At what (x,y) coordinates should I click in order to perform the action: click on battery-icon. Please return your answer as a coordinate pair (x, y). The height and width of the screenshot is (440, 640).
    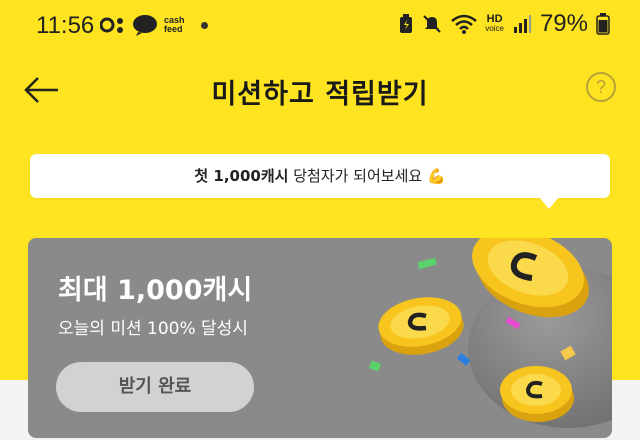
    Looking at the image, I should click on (603, 24).